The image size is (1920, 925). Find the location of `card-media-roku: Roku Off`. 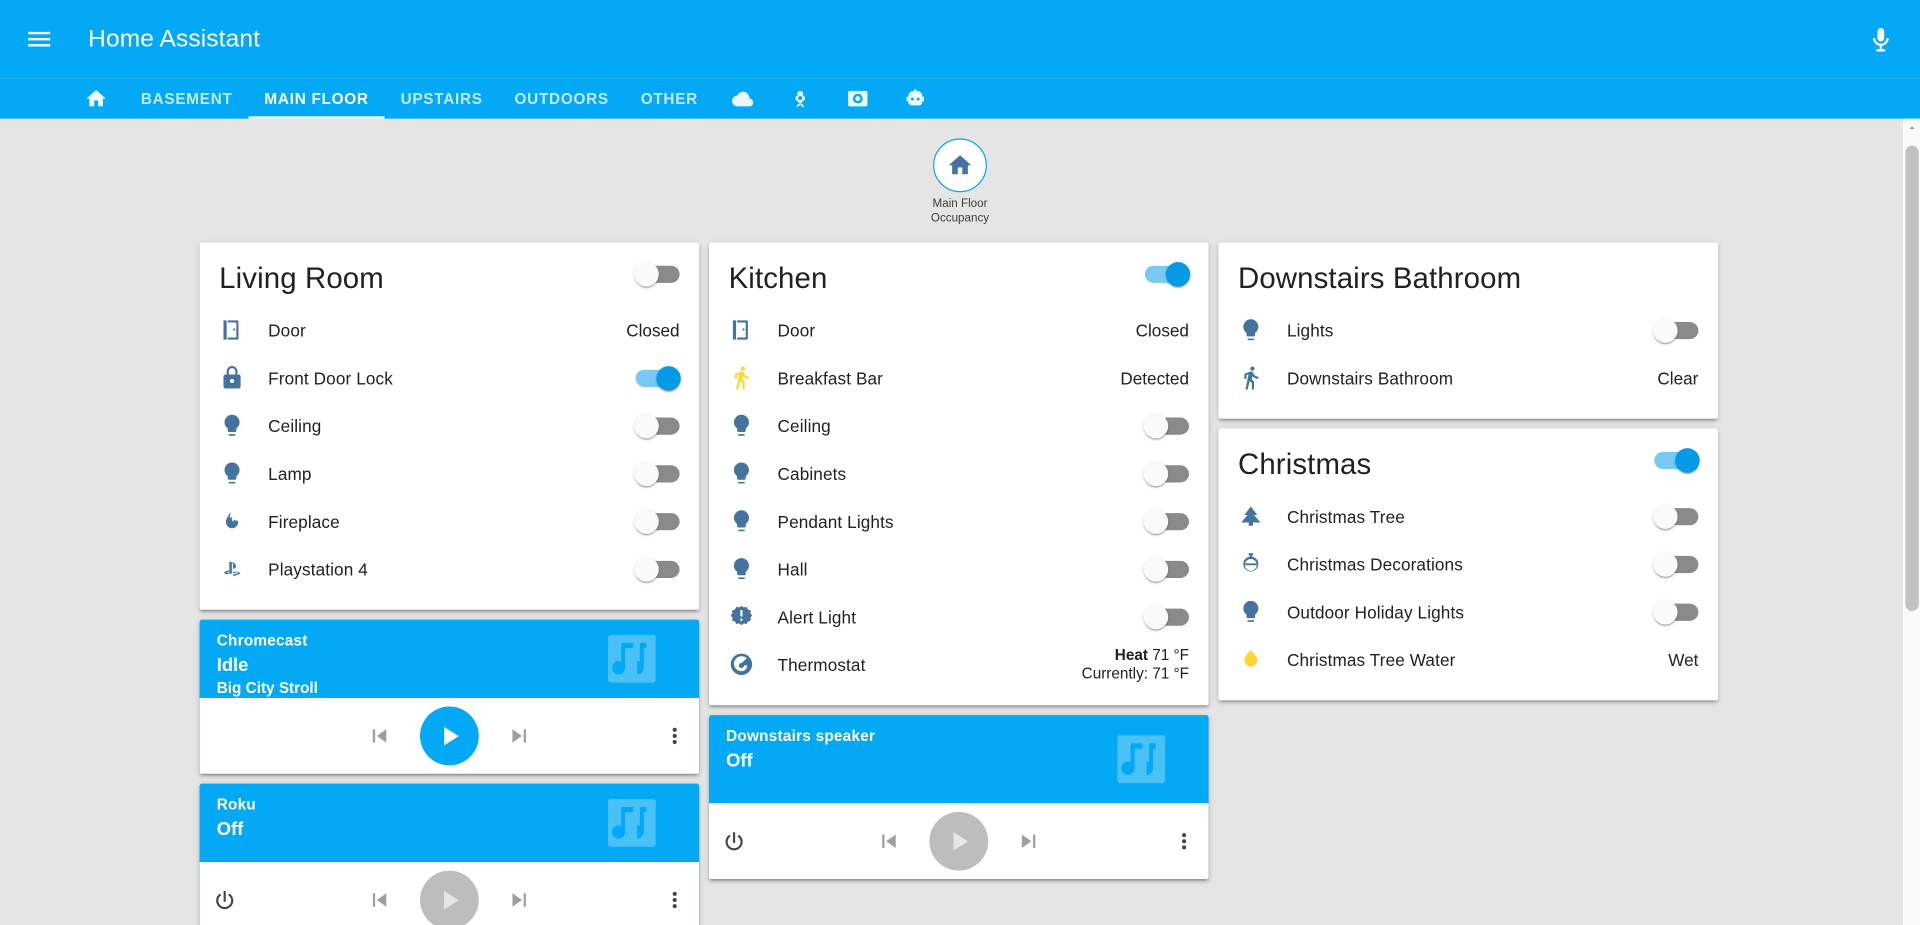

card-media-roku: Roku Off is located at coordinates (449, 854).